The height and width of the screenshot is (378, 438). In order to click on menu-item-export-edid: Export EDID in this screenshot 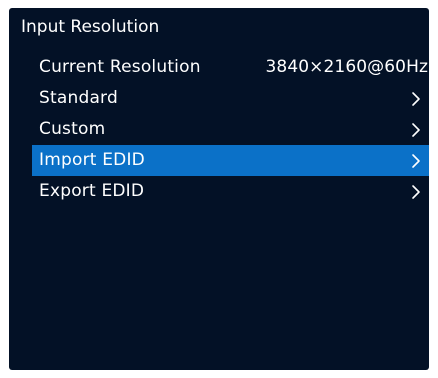, I will do `click(230, 191)`.